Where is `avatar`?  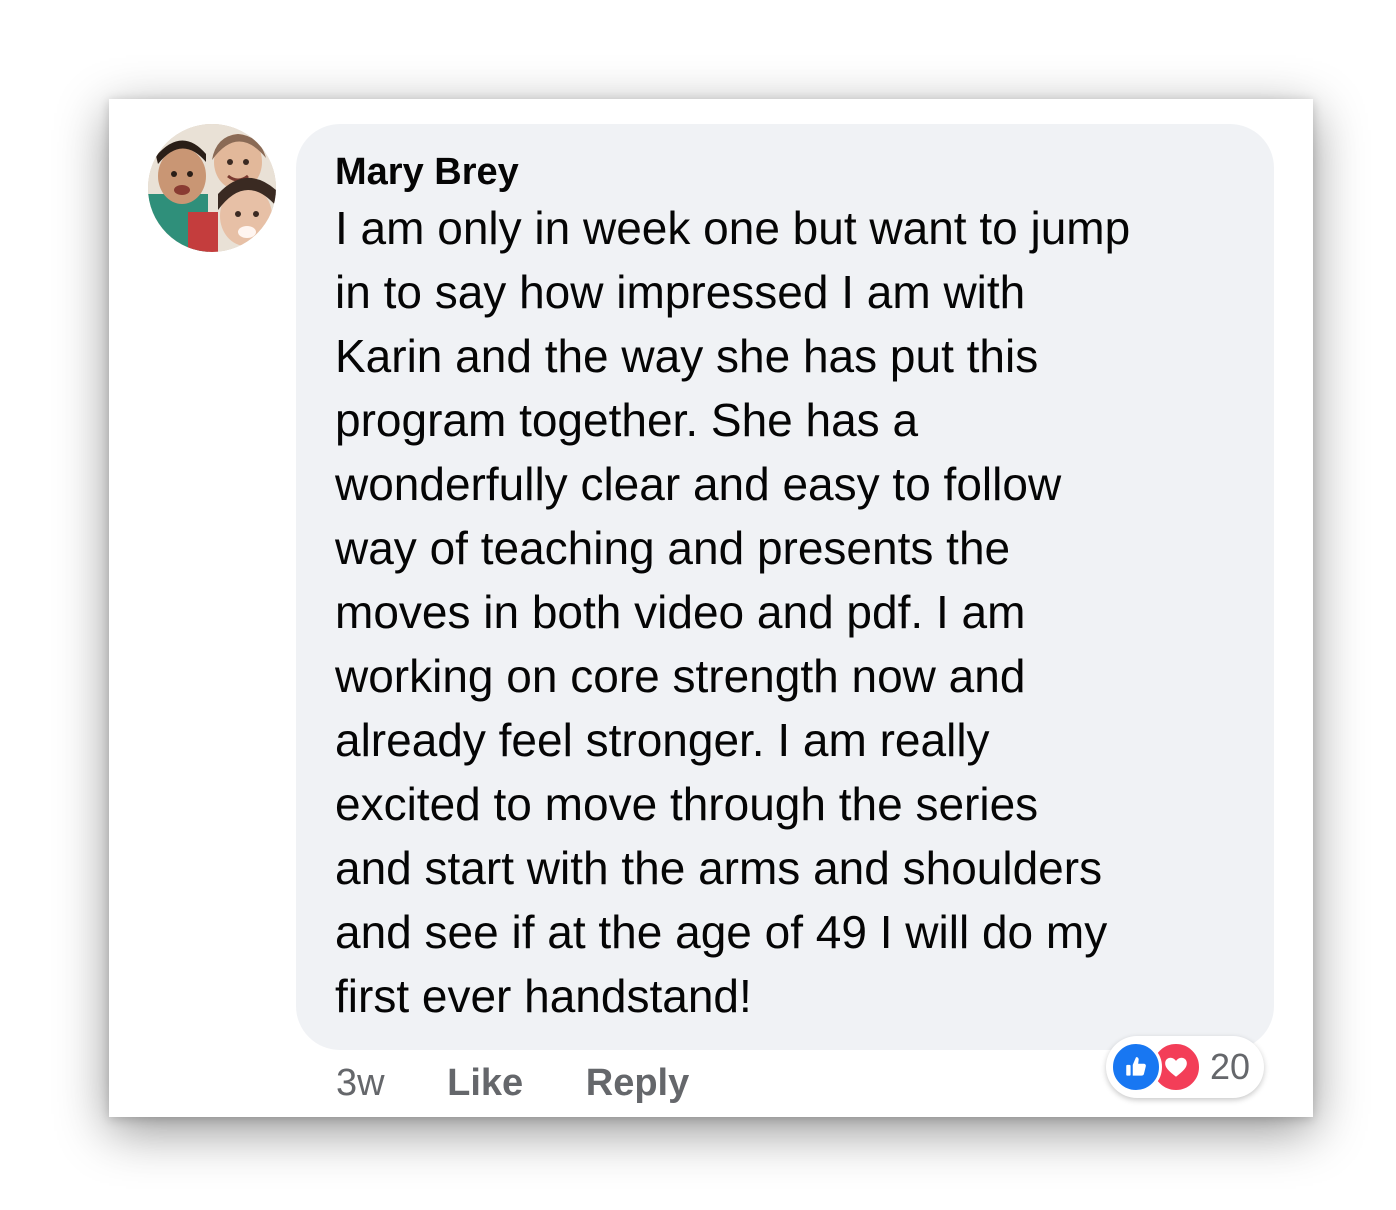 avatar is located at coordinates (212, 188).